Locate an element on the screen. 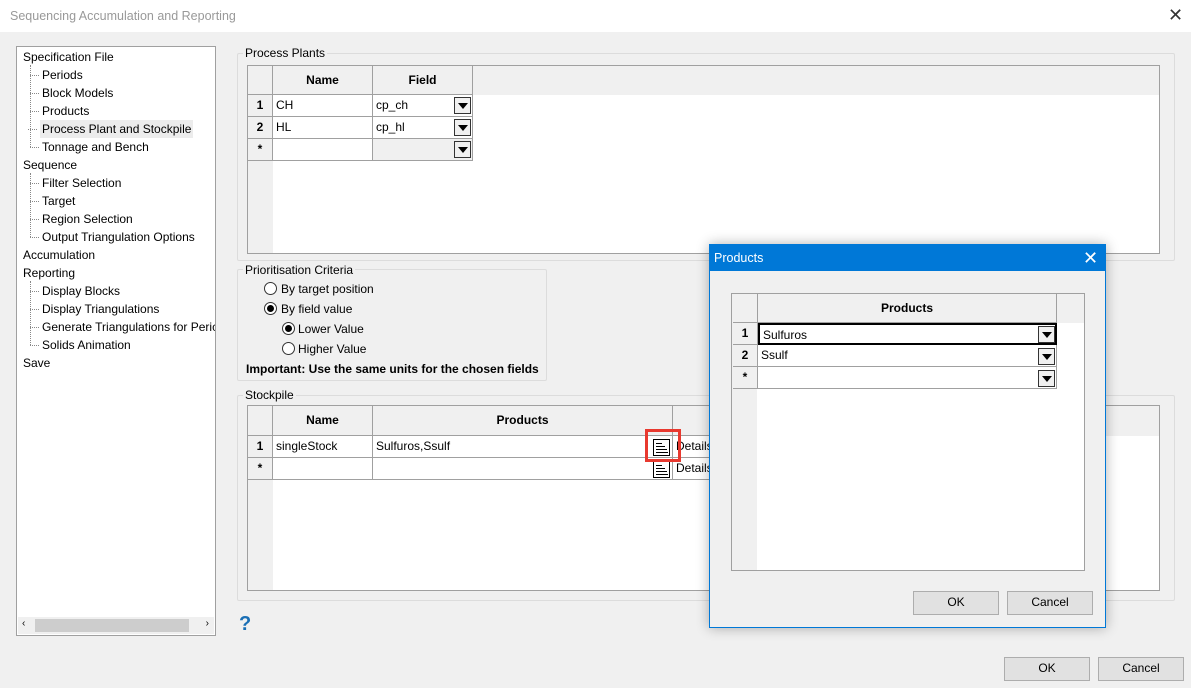  tree-item-accumulation: Accumulation is located at coordinates (59, 255).